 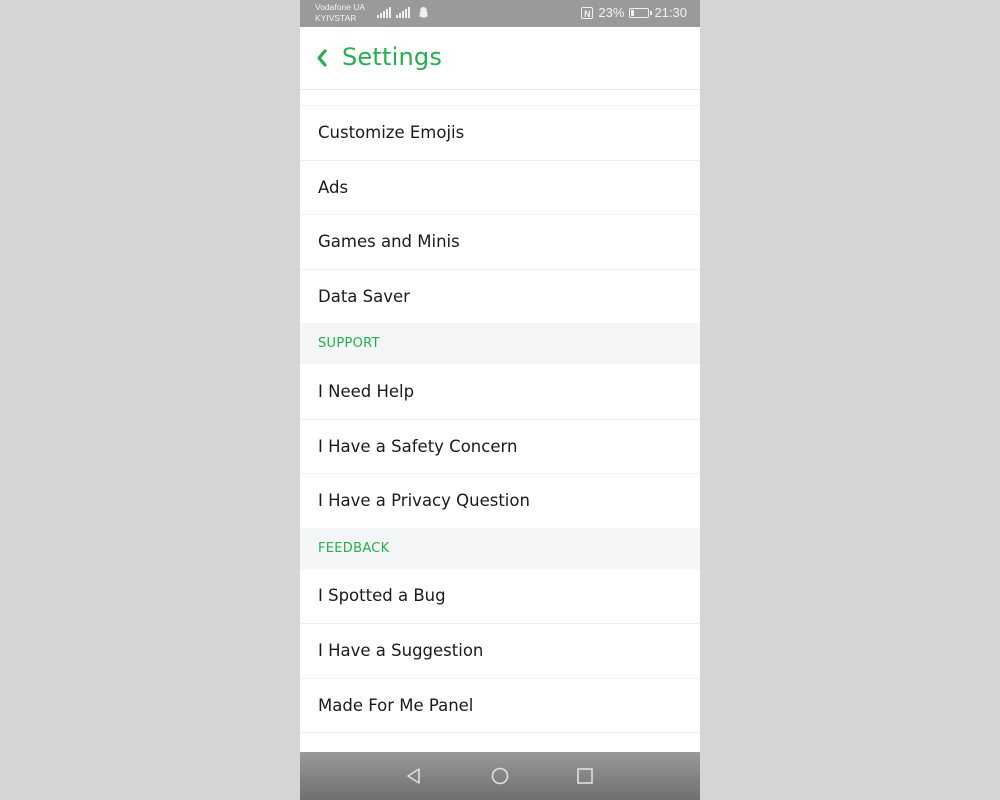 I want to click on status-right: N 23% 21:30, so click(x=634, y=12).